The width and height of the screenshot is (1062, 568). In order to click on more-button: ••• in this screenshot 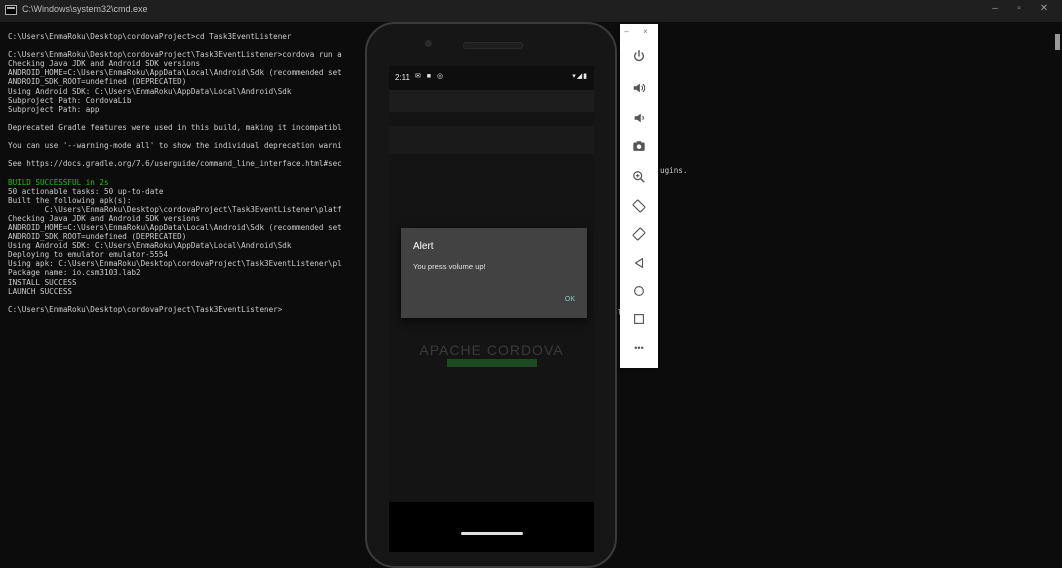, I will do `click(639, 348)`.